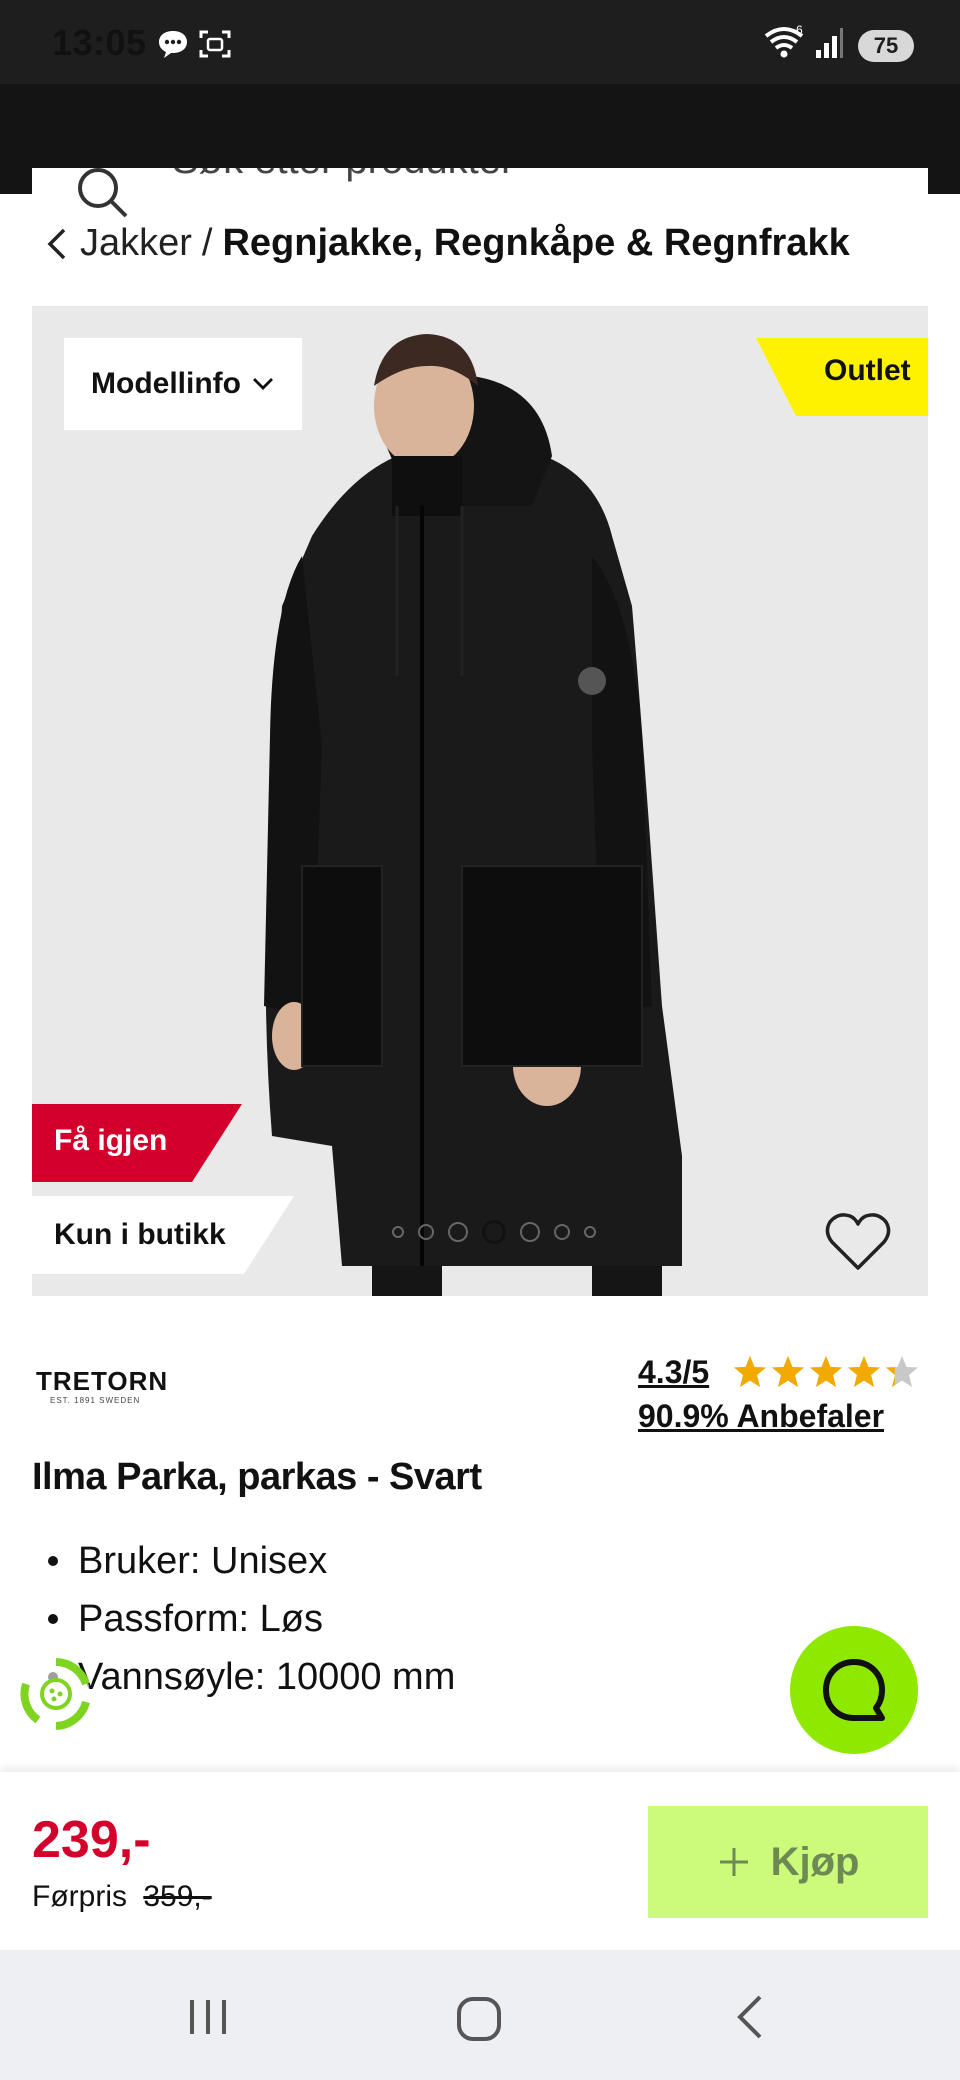 This screenshot has height=2080, width=960. Describe the element at coordinates (343, 175) in the screenshot. I see `search-placeholder: Søk etter produkter` at that location.